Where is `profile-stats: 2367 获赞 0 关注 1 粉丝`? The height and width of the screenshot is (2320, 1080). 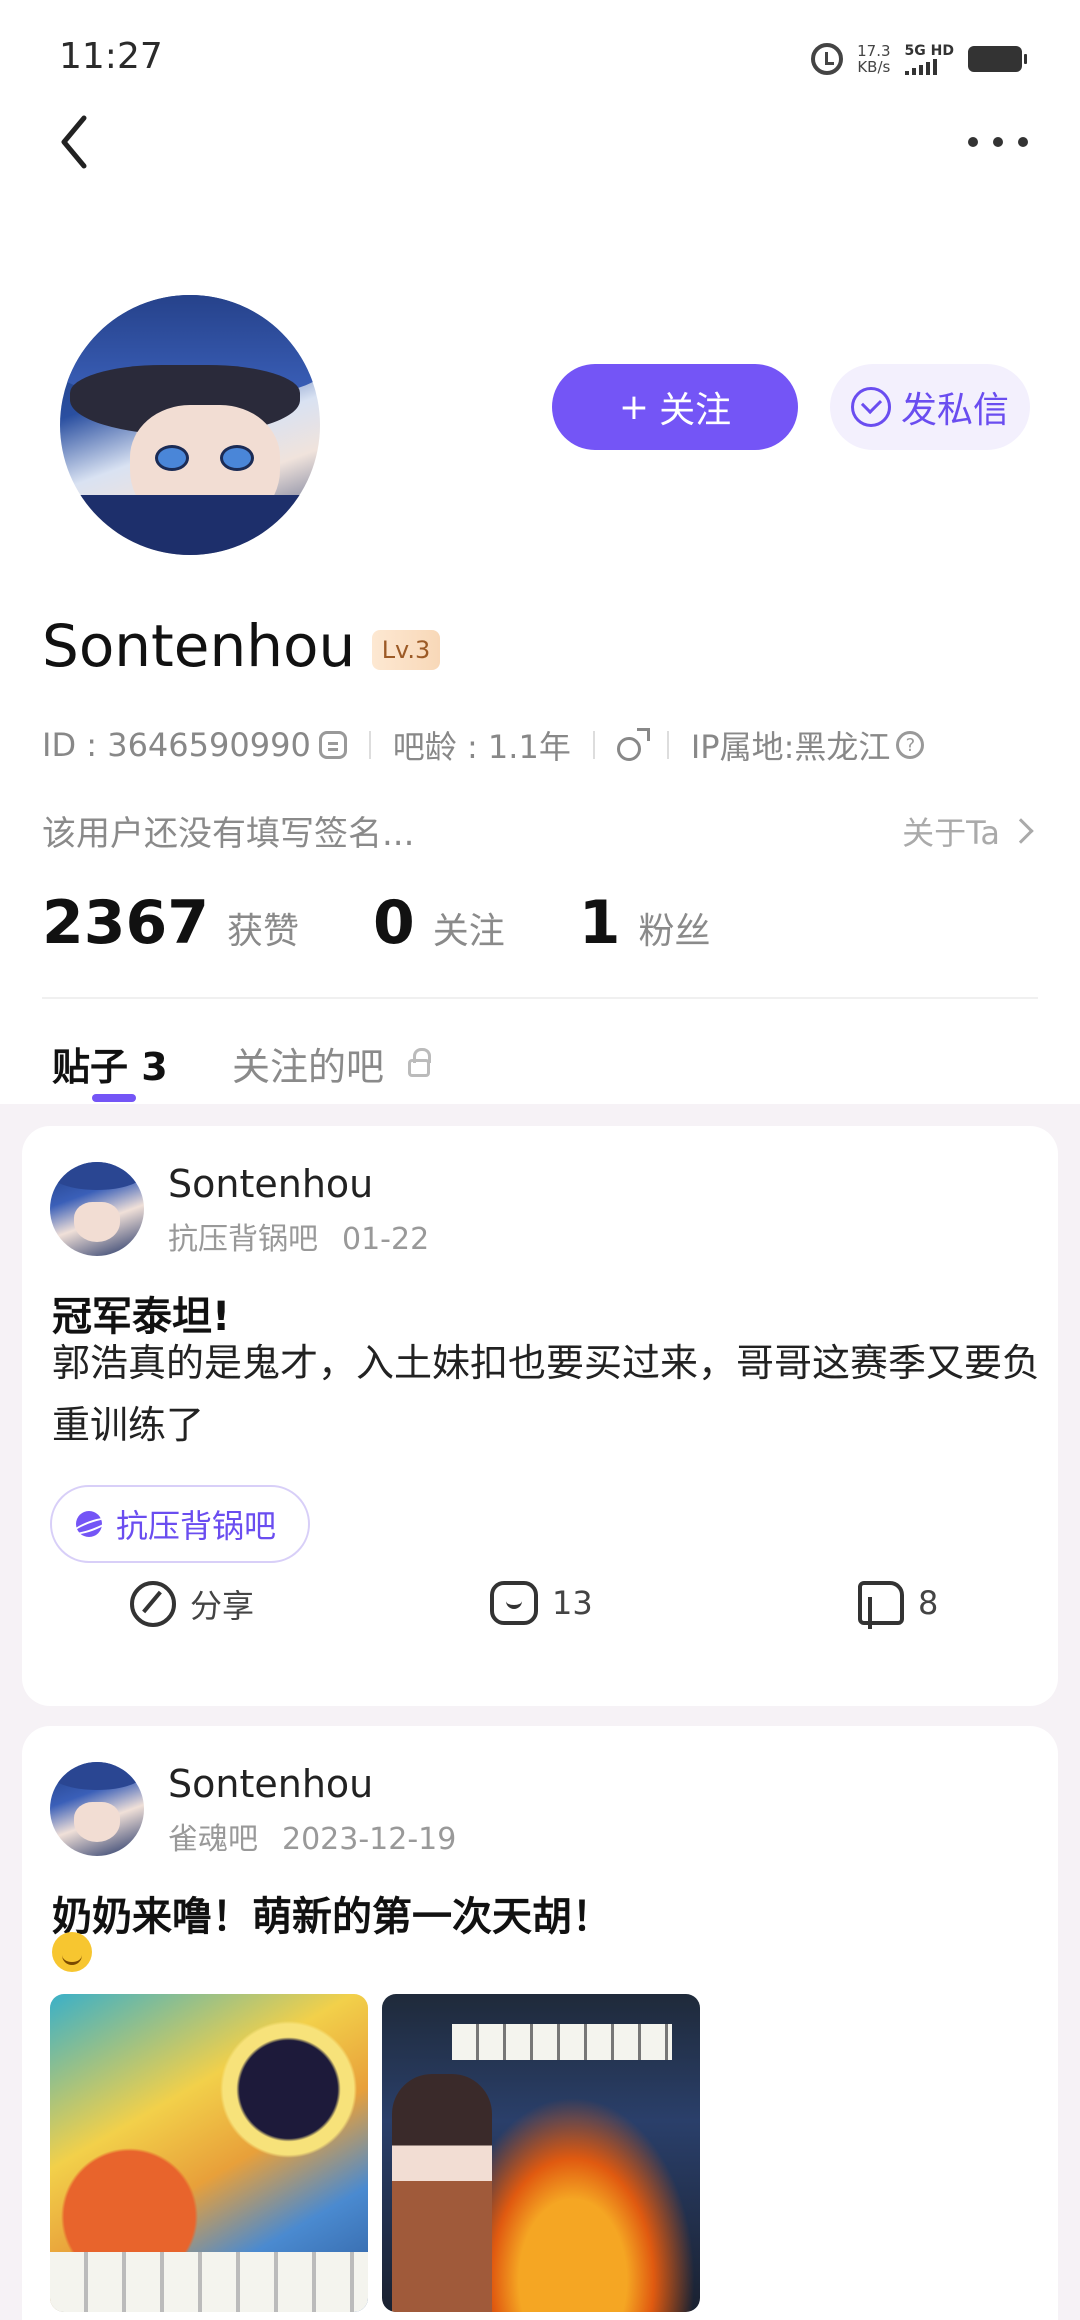
profile-stats: 2367 获赞 0 关注 1 粉丝 is located at coordinates (413, 923).